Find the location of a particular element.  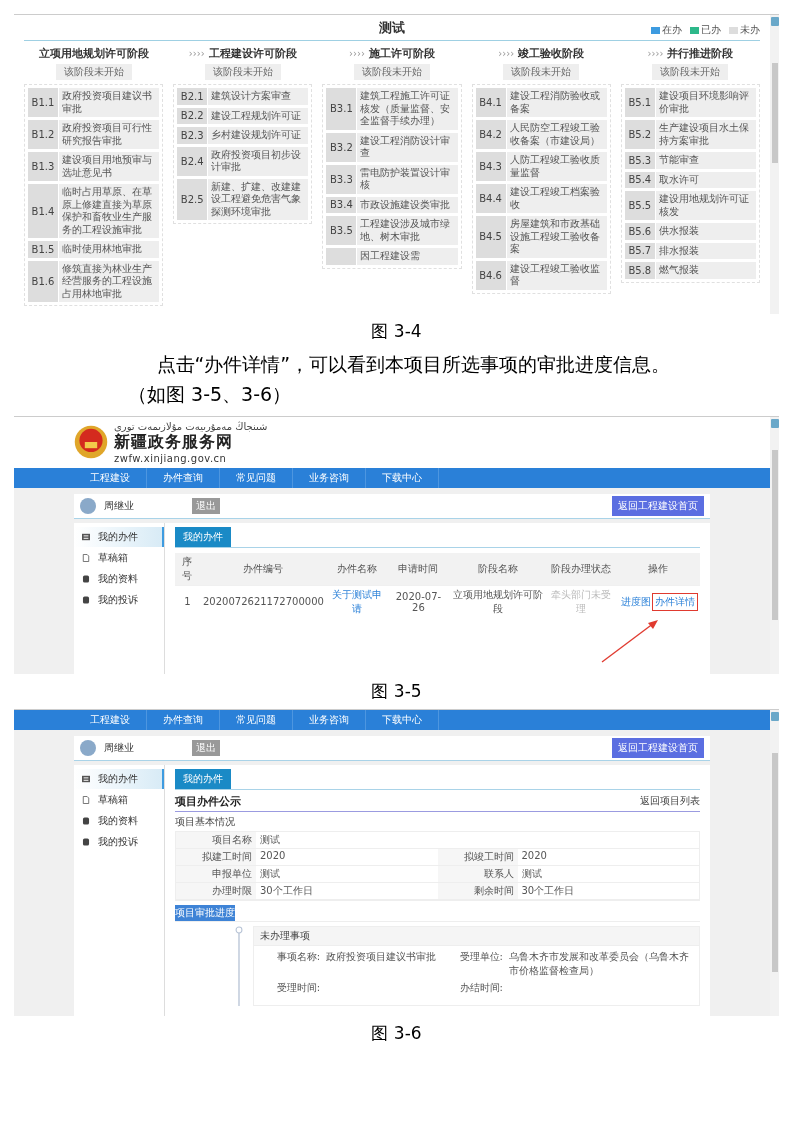

field-value: 2020 is located at coordinates (608, 857).